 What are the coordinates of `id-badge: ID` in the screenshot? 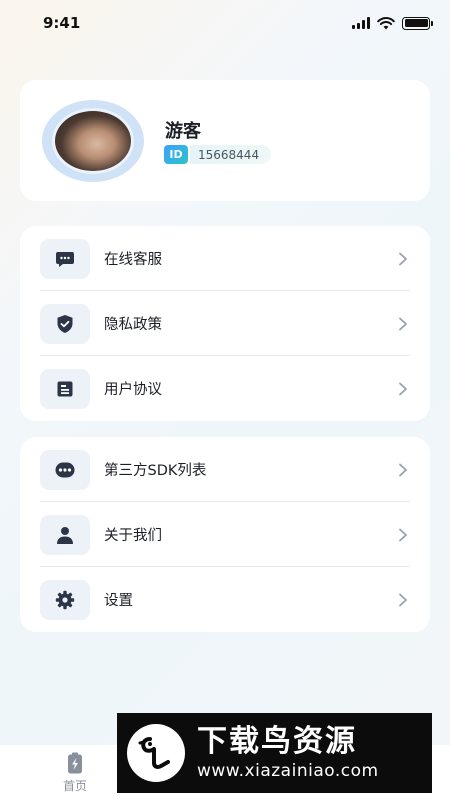 It's located at (176, 154).